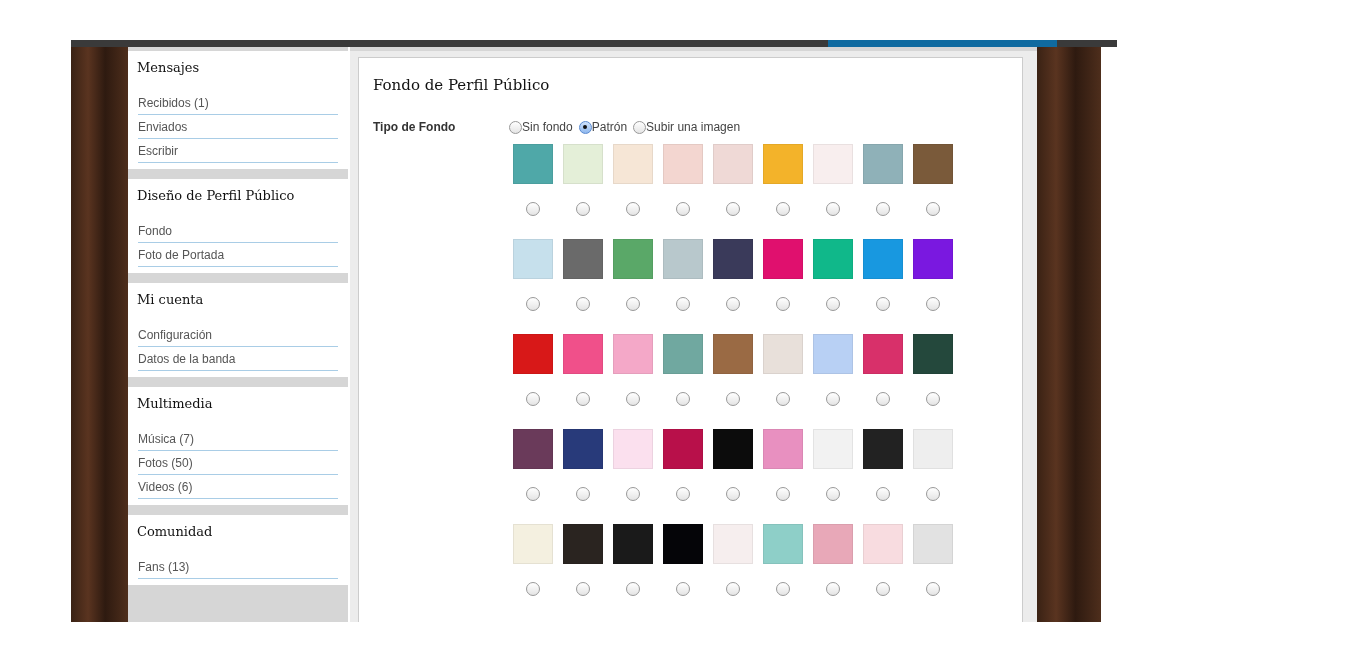 This screenshot has height=662, width=1357. I want to click on sidebar-link: Fotos (50), so click(238, 463).